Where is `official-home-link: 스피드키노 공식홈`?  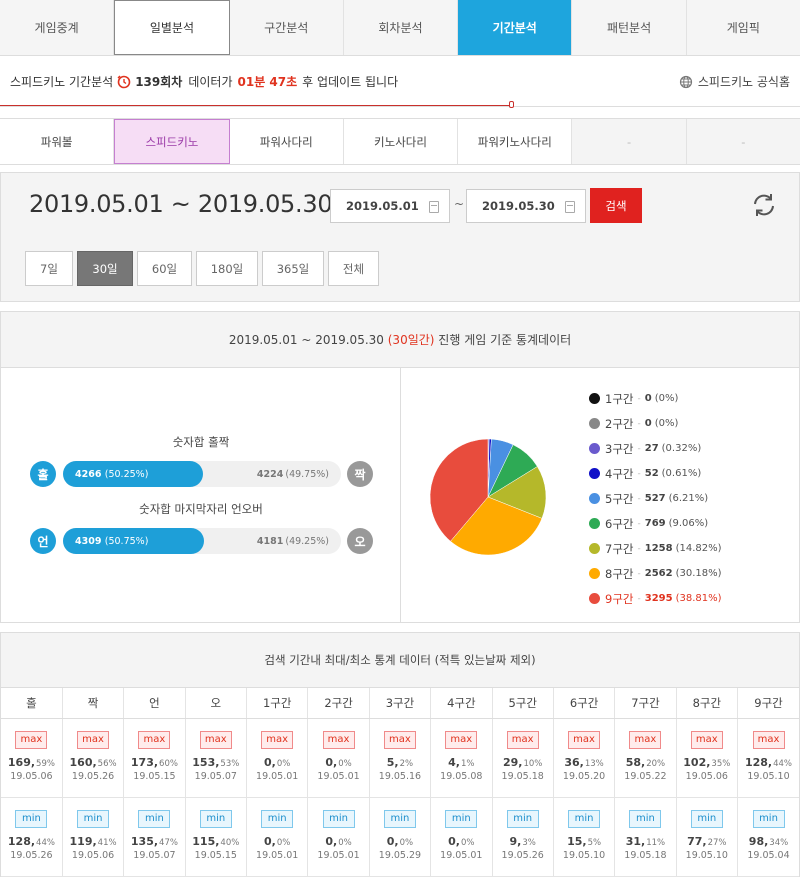 official-home-link: 스피드키노 공식홈 is located at coordinates (734, 81).